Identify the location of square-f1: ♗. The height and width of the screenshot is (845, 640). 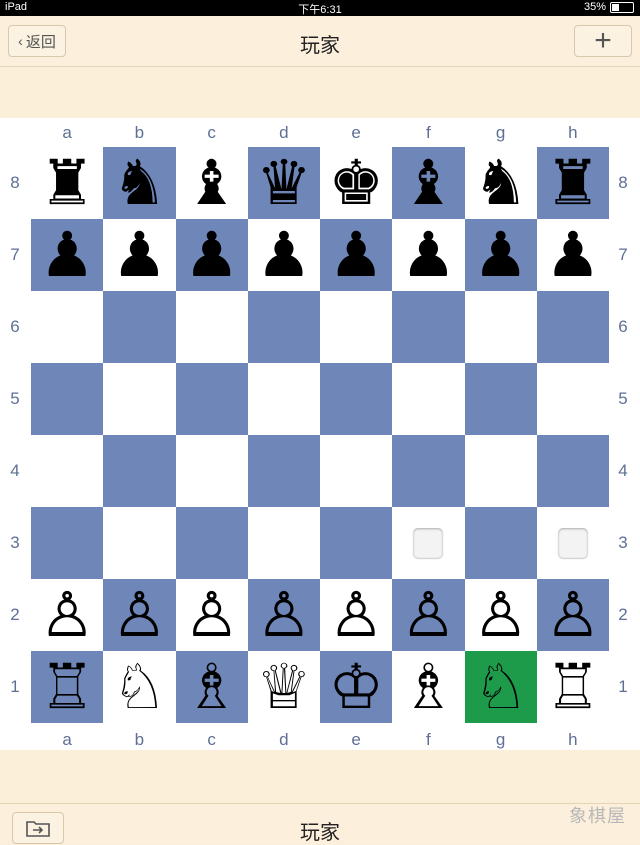
(428, 687).